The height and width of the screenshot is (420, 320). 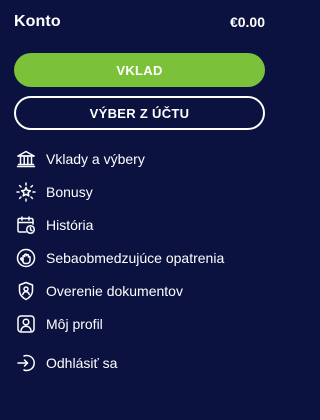 I want to click on menu-item-logout: Odhlásiť sa, so click(x=139, y=362).